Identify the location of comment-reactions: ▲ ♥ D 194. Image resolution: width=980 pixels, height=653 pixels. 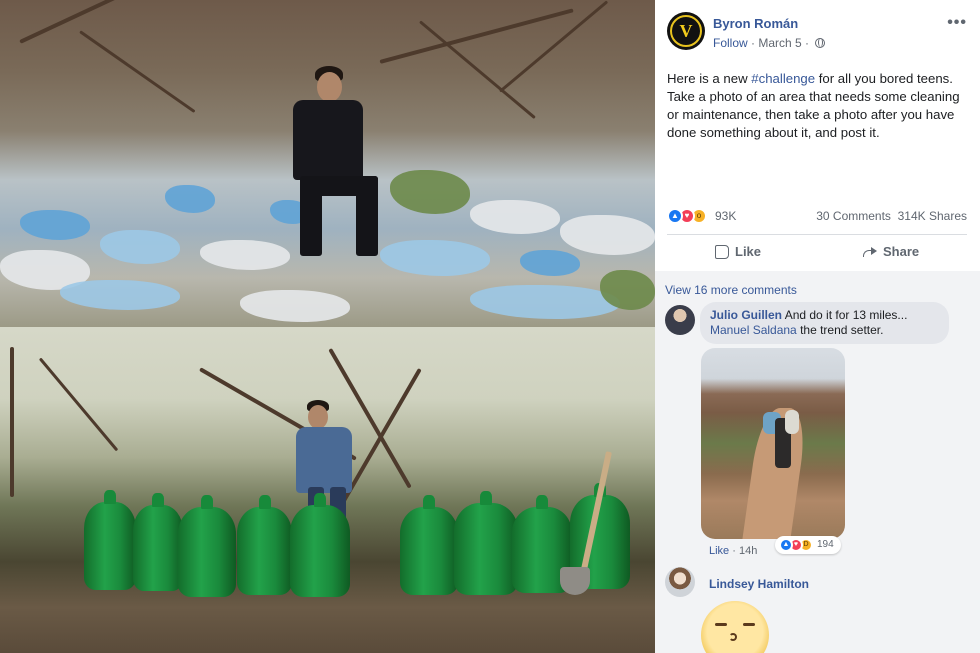
(808, 545).